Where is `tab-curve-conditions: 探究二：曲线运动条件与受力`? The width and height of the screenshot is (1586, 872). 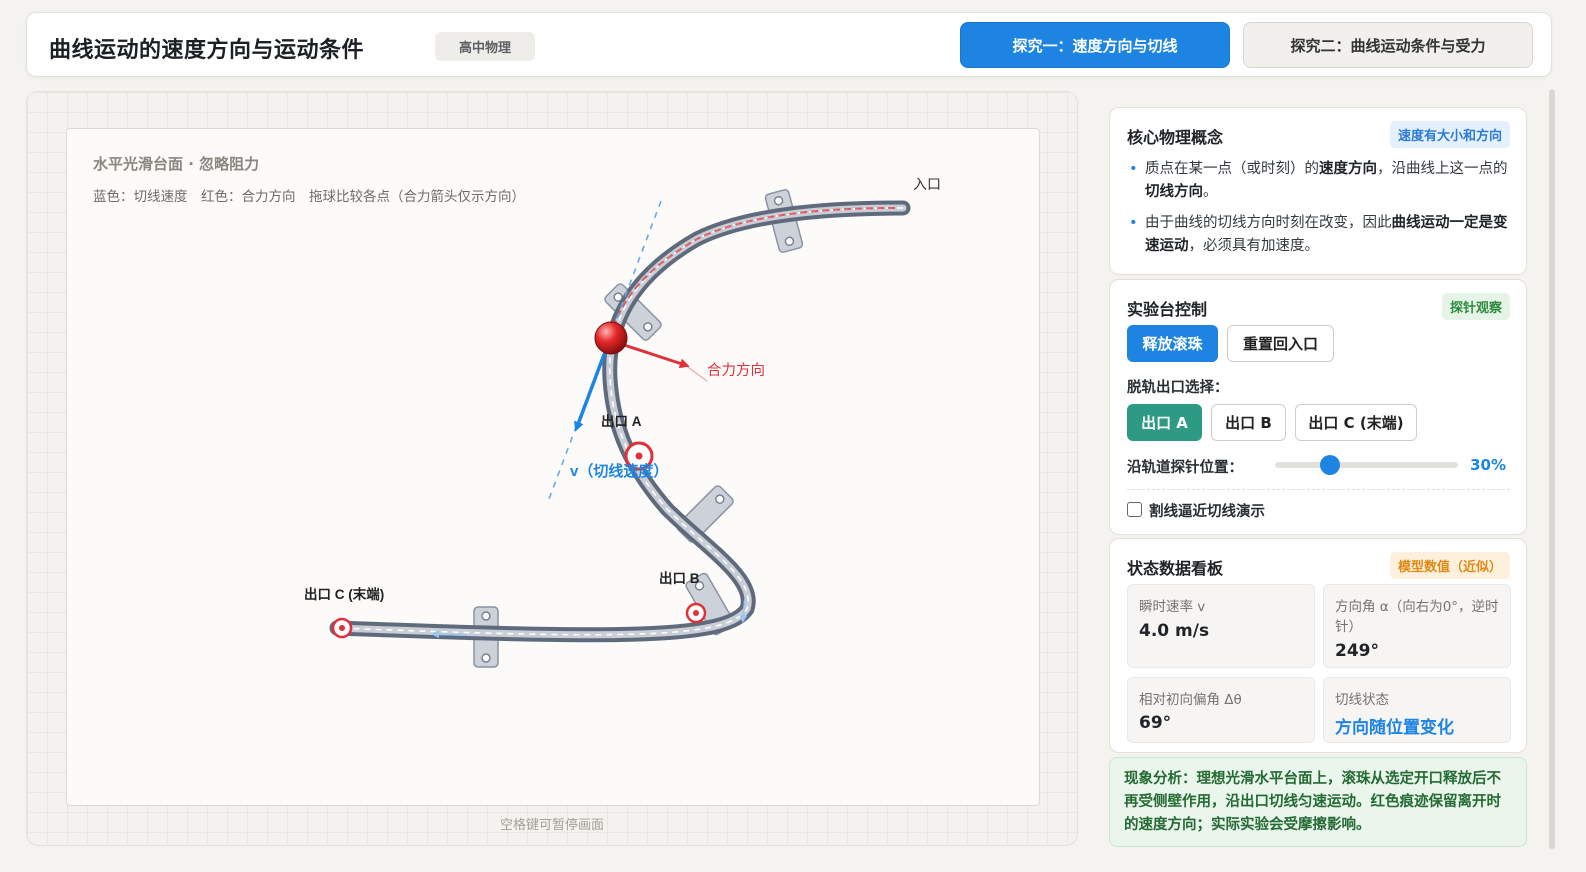 tab-curve-conditions: 探究二：曲线运动条件与受力 is located at coordinates (1388, 45).